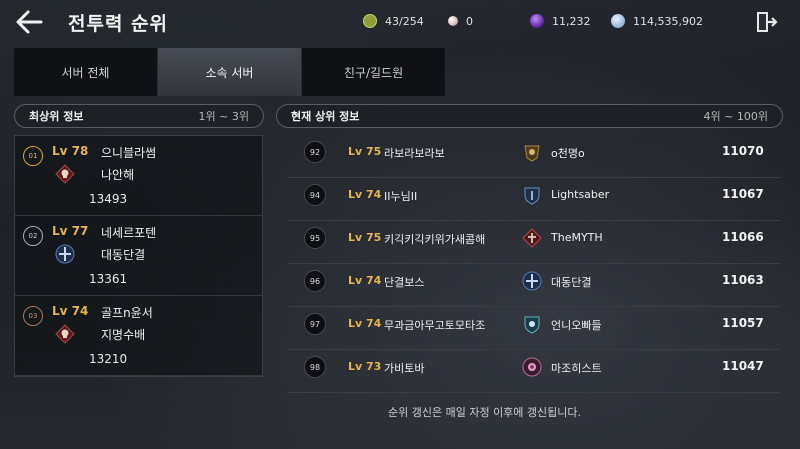 The height and width of the screenshot is (449, 800). I want to click on guild-name: TheMYTH, so click(577, 237).